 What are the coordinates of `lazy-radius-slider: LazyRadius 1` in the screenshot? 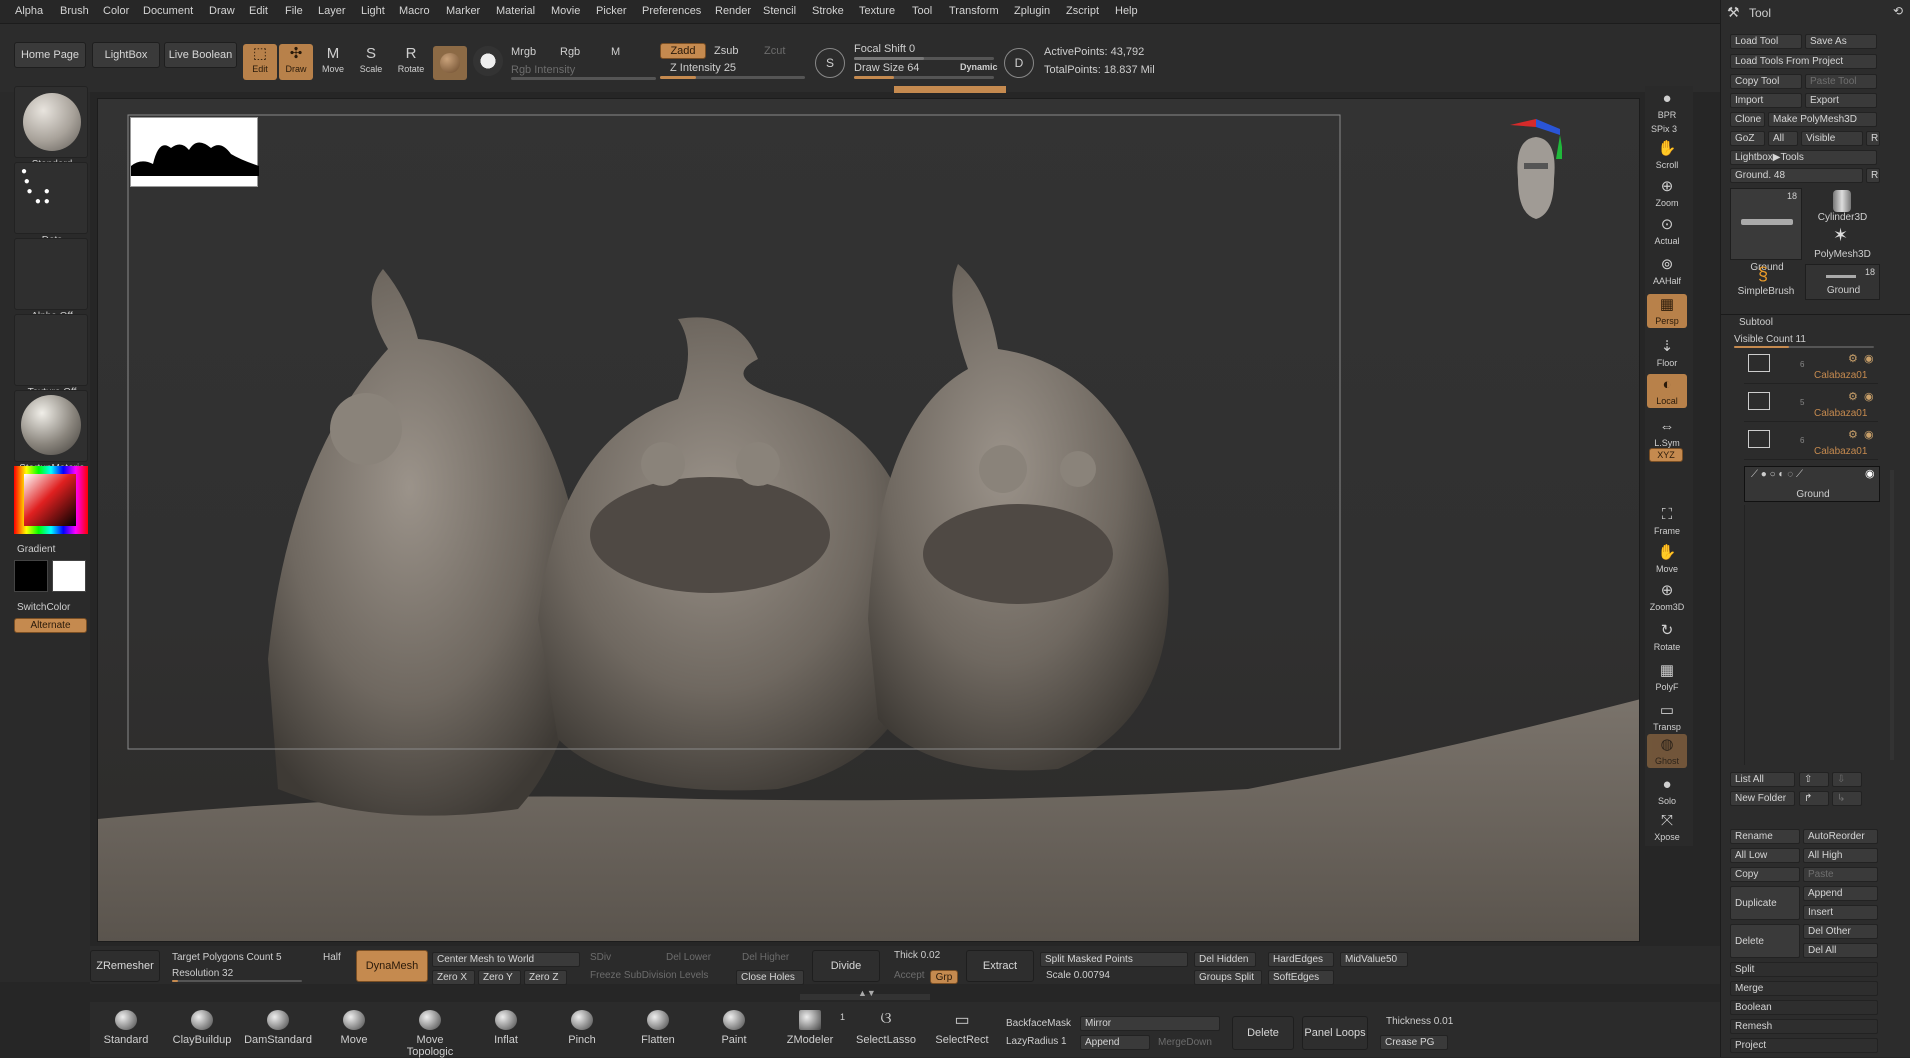 It's located at (1036, 1041).